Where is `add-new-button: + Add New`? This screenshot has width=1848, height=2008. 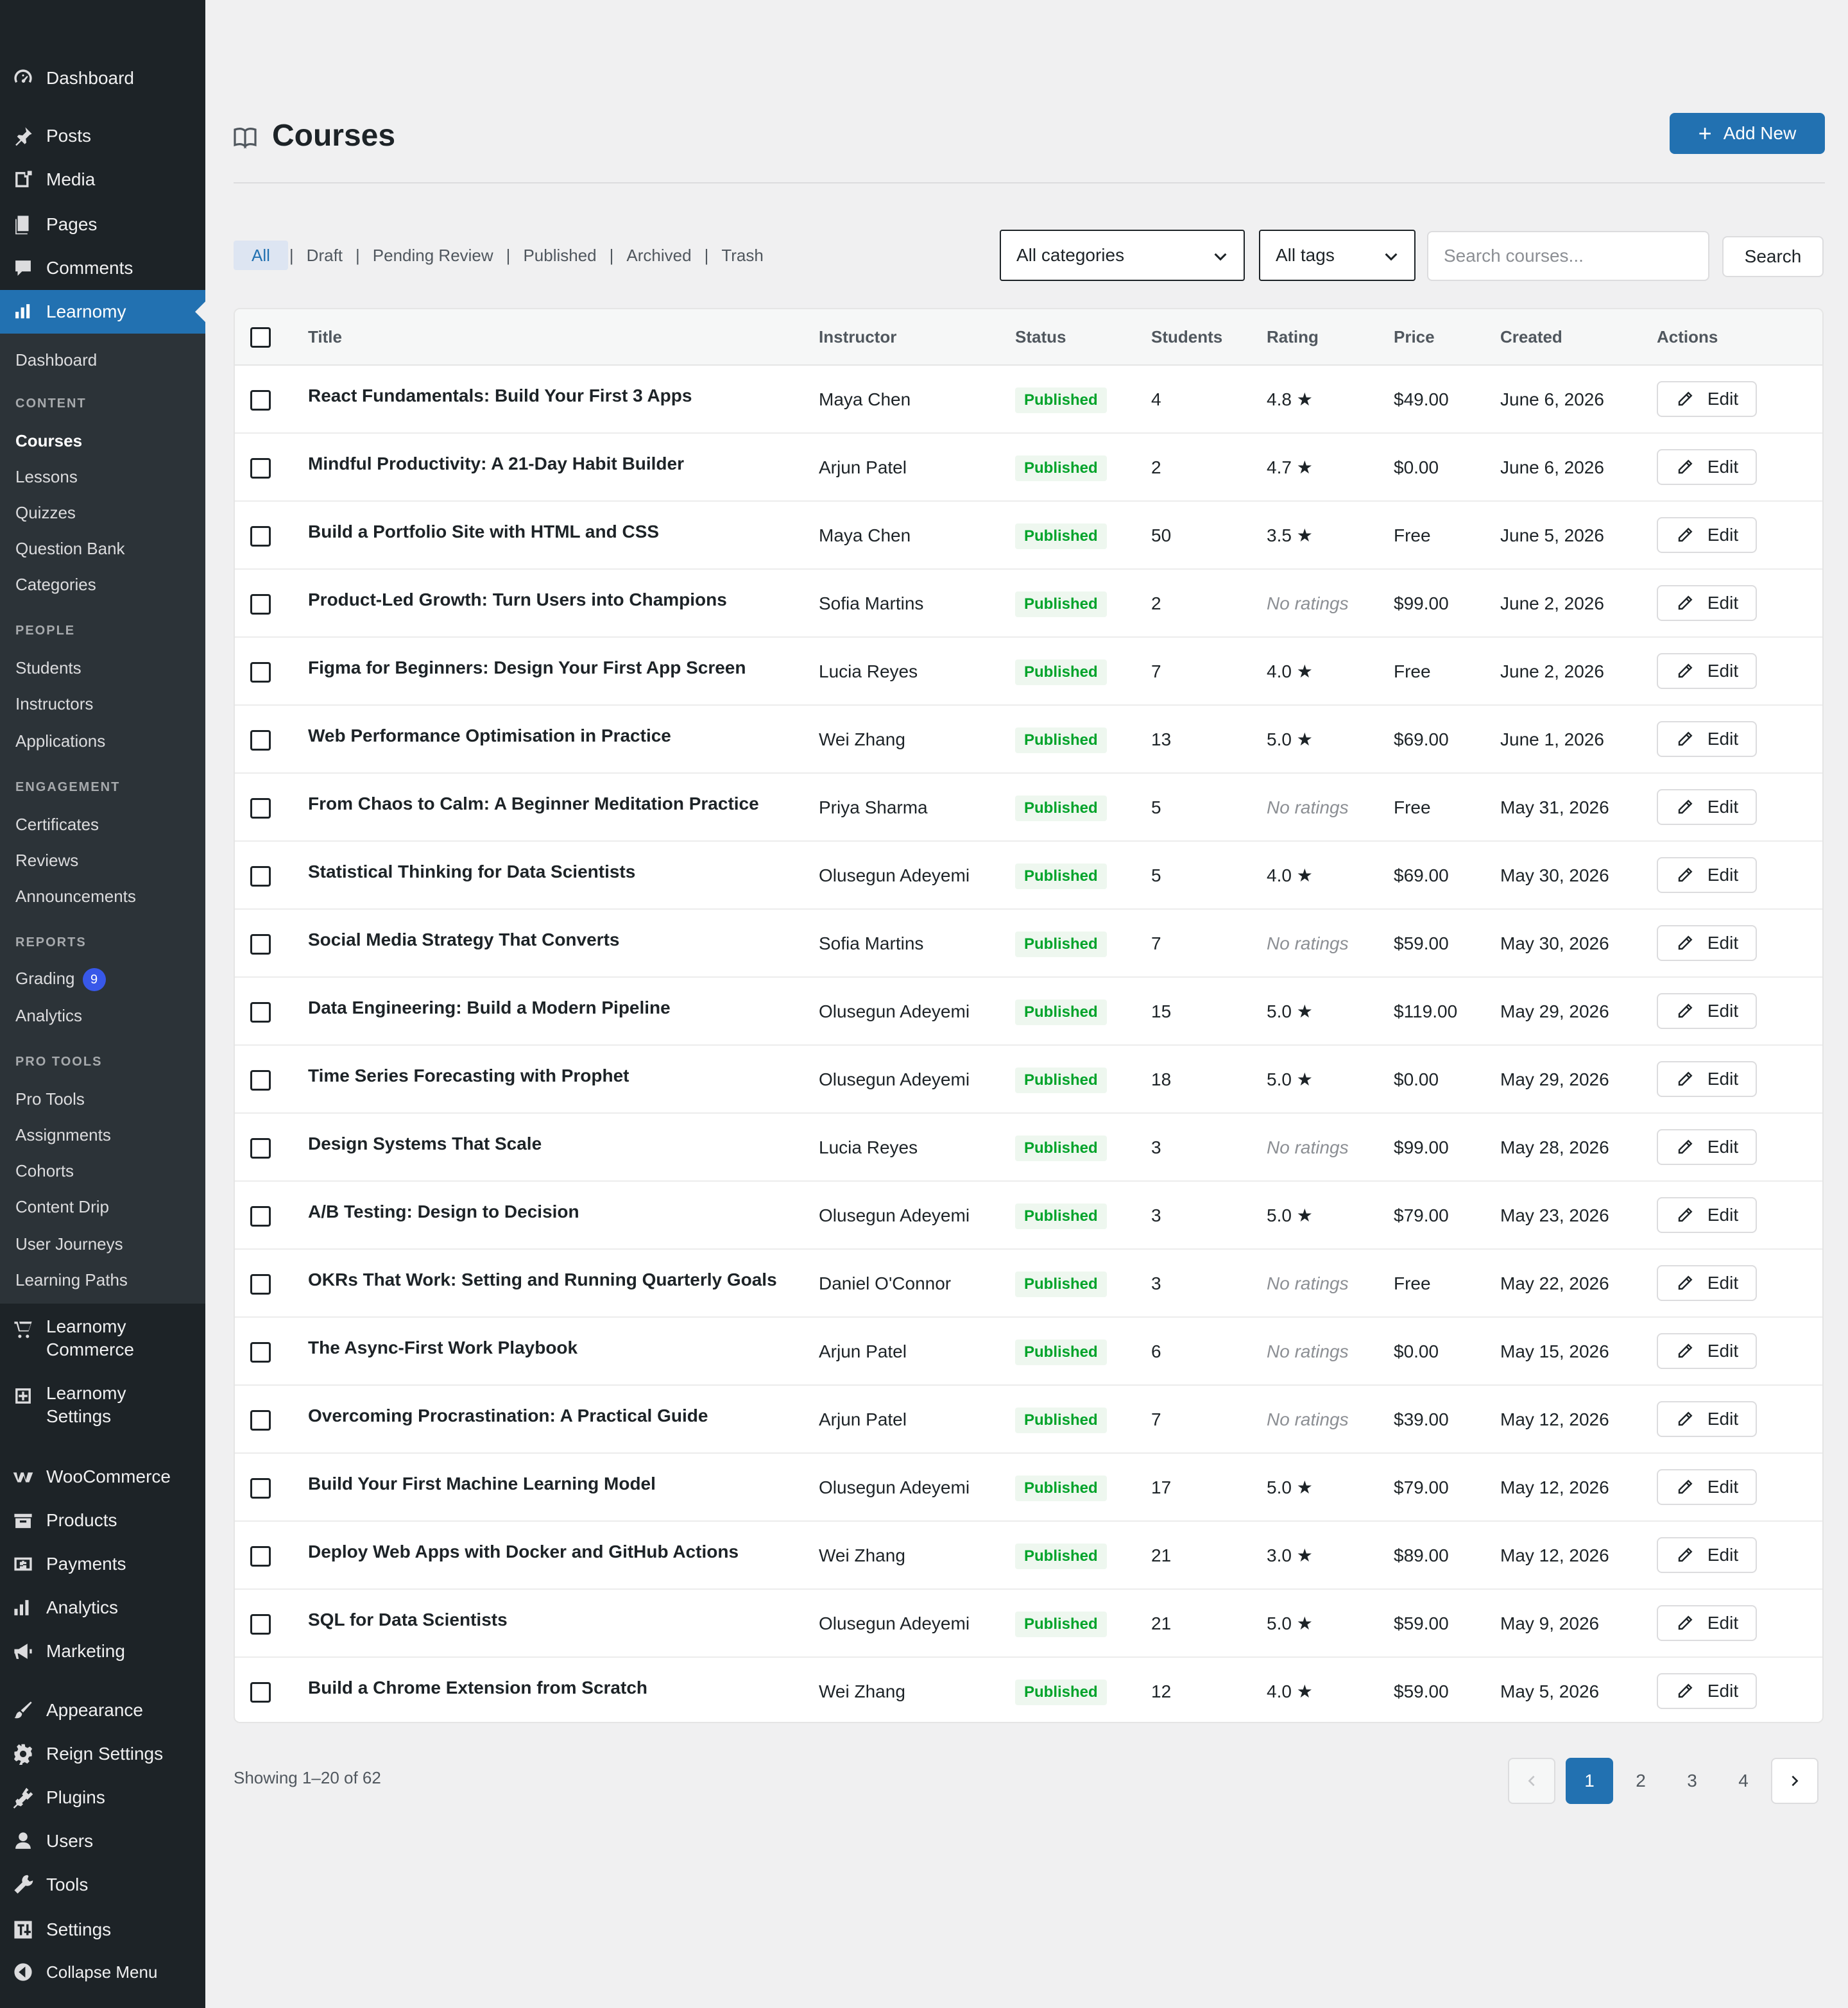
add-new-button: + Add New is located at coordinates (1748, 133).